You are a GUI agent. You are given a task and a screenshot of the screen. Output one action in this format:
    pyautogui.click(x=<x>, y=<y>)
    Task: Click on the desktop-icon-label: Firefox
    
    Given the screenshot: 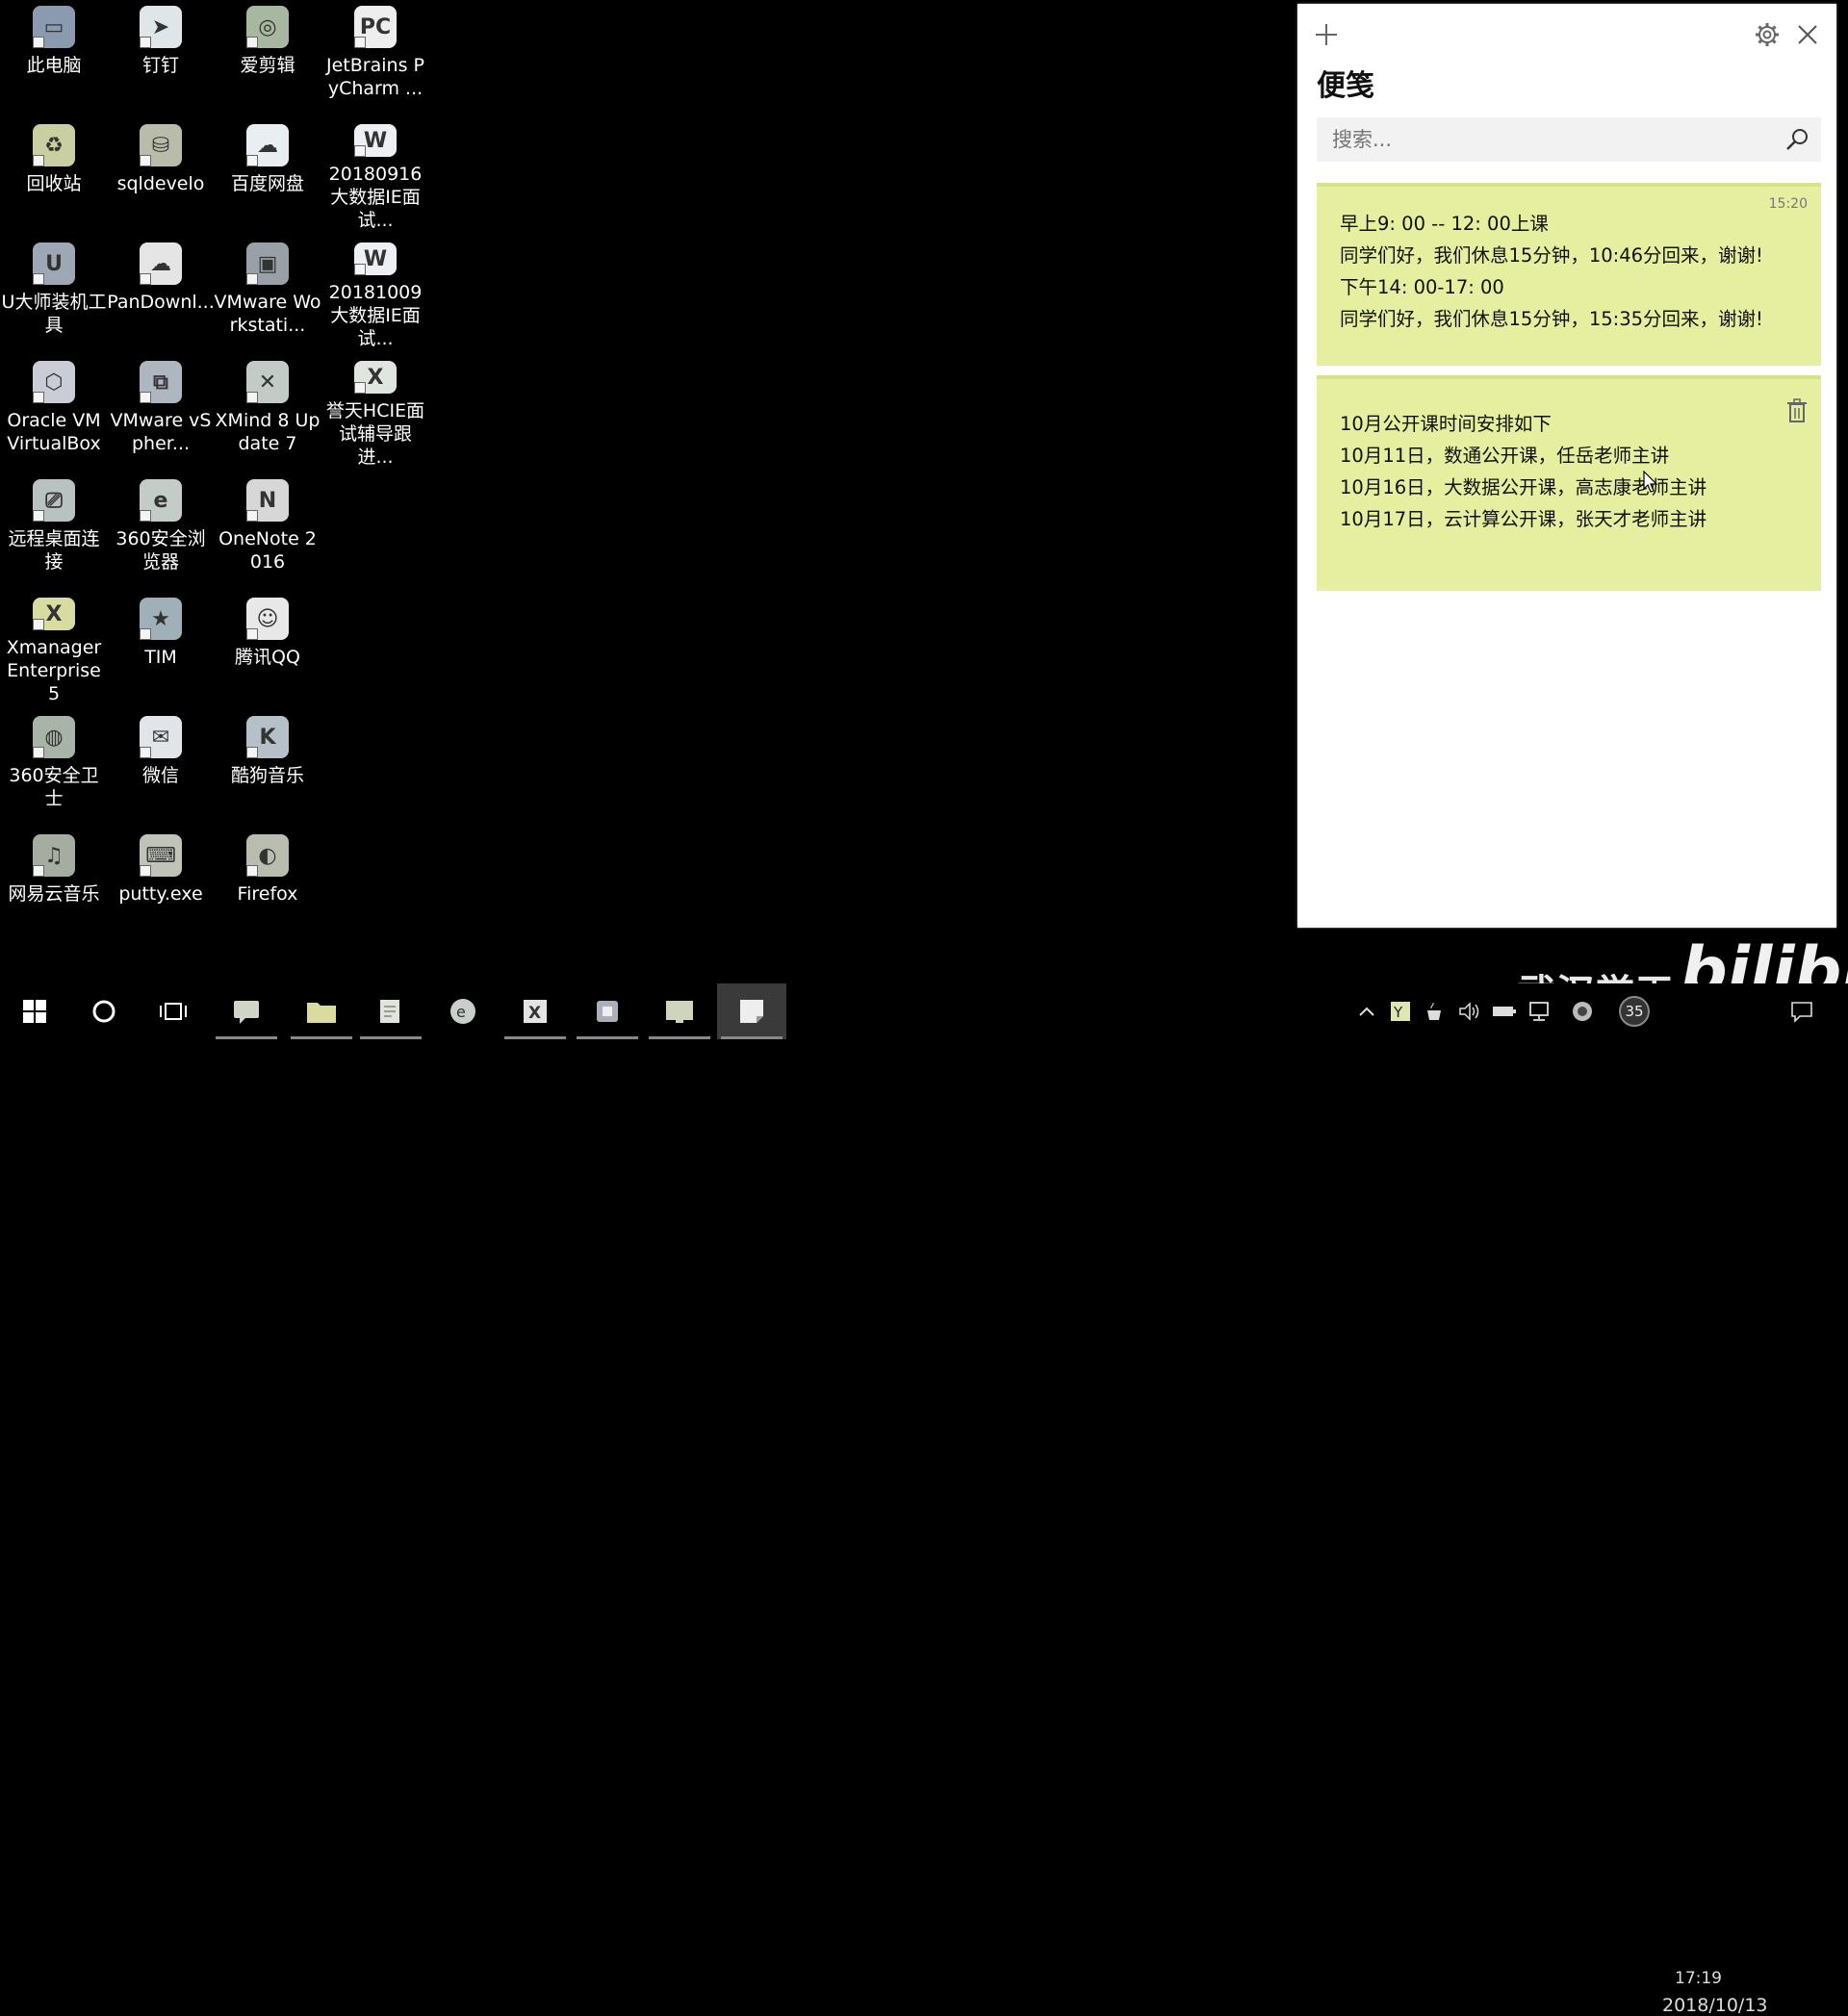 What is the action you would take?
    pyautogui.click(x=267, y=894)
    